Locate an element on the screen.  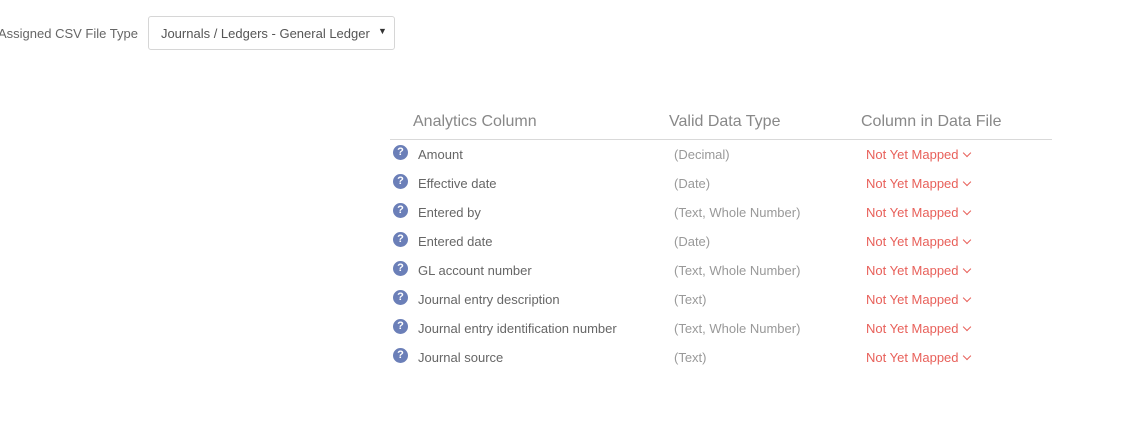
valid-data-type: (Decimal) is located at coordinates (702, 154).